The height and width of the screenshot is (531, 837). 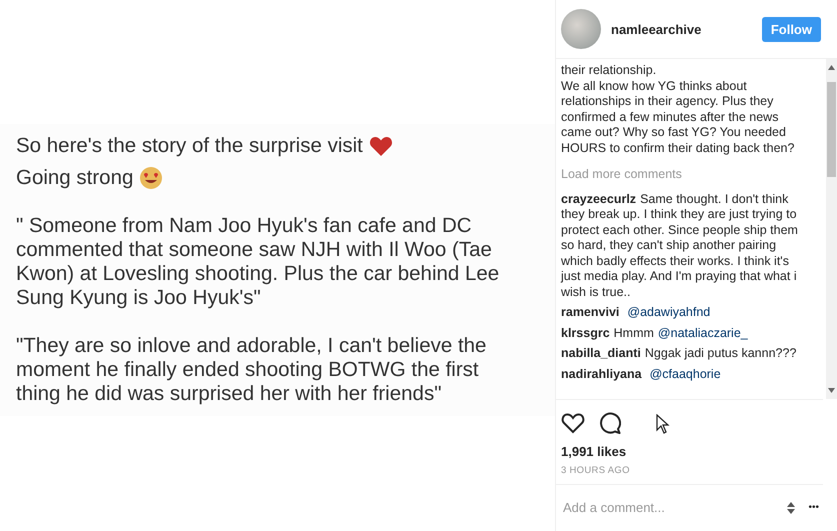 I want to click on comment: nabilla_dianti Nggak jadi putus kannn???, so click(x=679, y=354).